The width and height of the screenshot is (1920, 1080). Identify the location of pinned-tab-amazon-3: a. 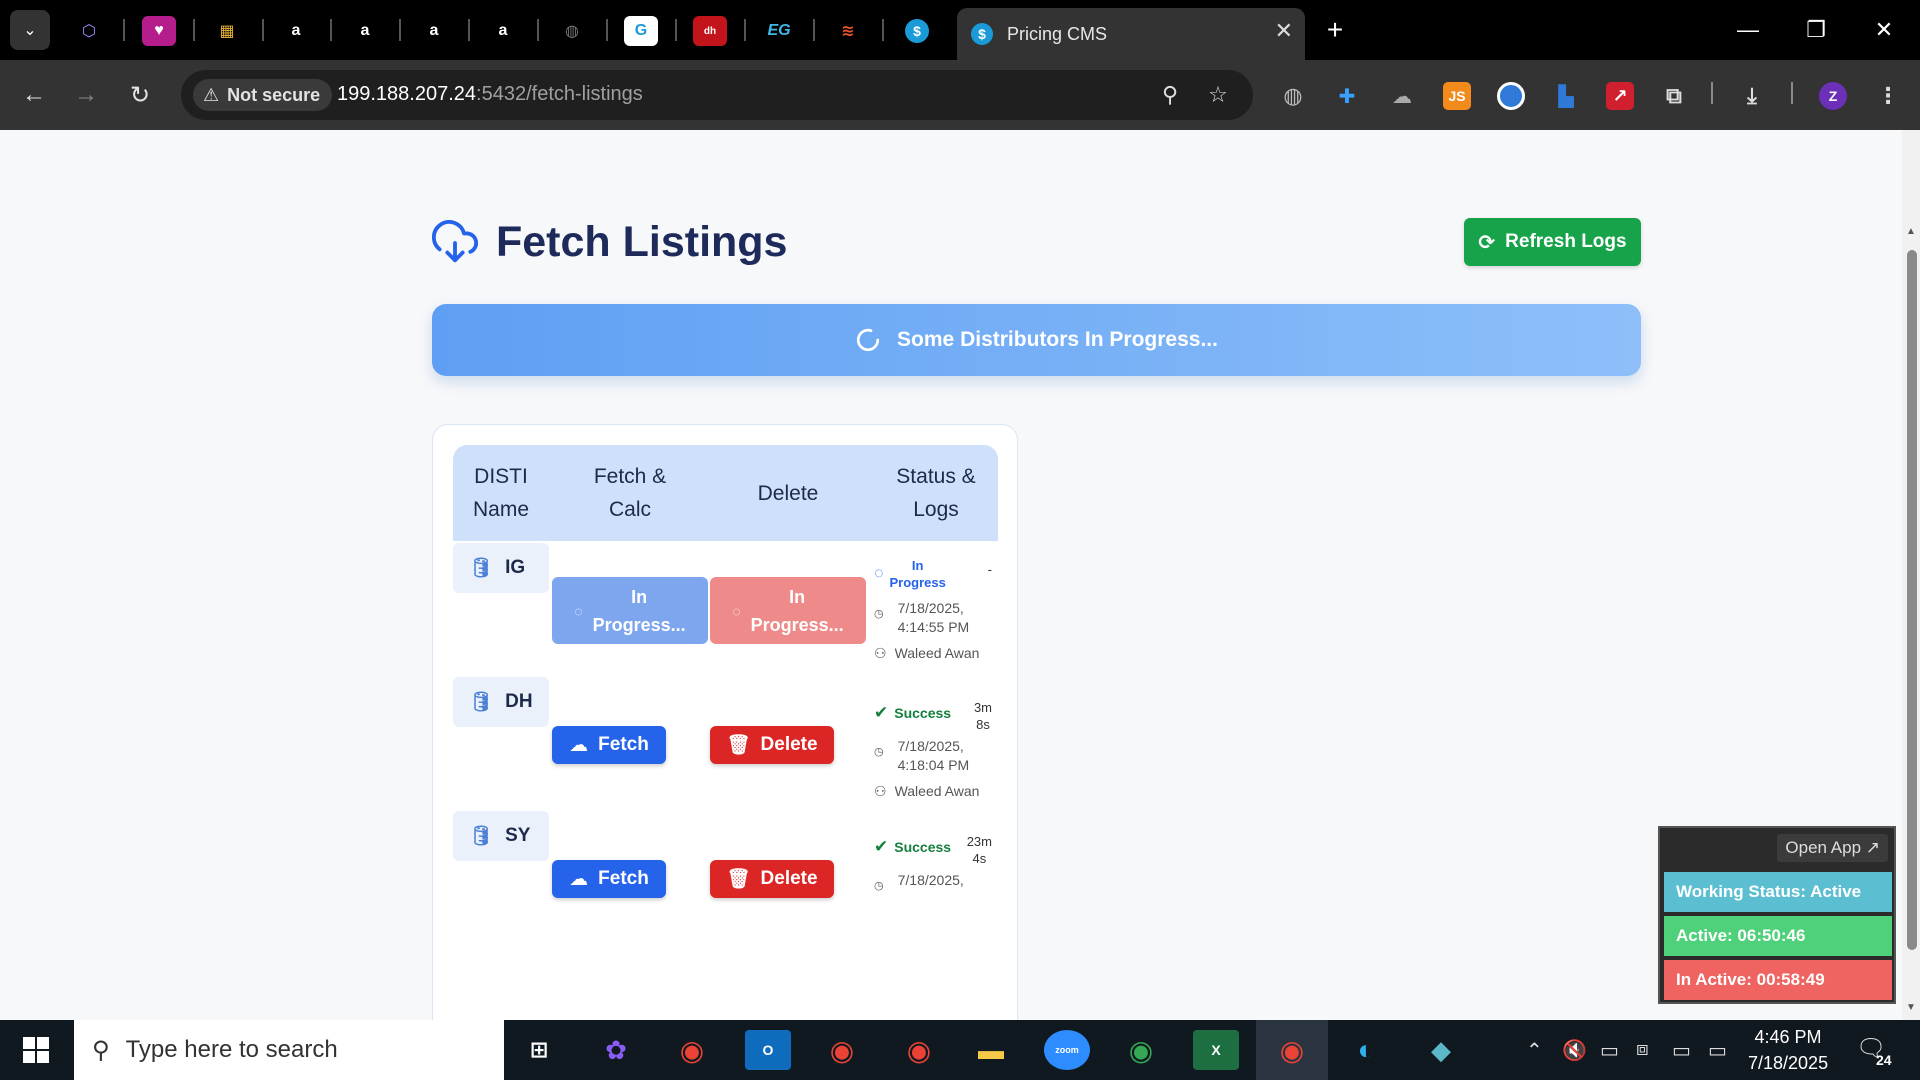
(434, 31).